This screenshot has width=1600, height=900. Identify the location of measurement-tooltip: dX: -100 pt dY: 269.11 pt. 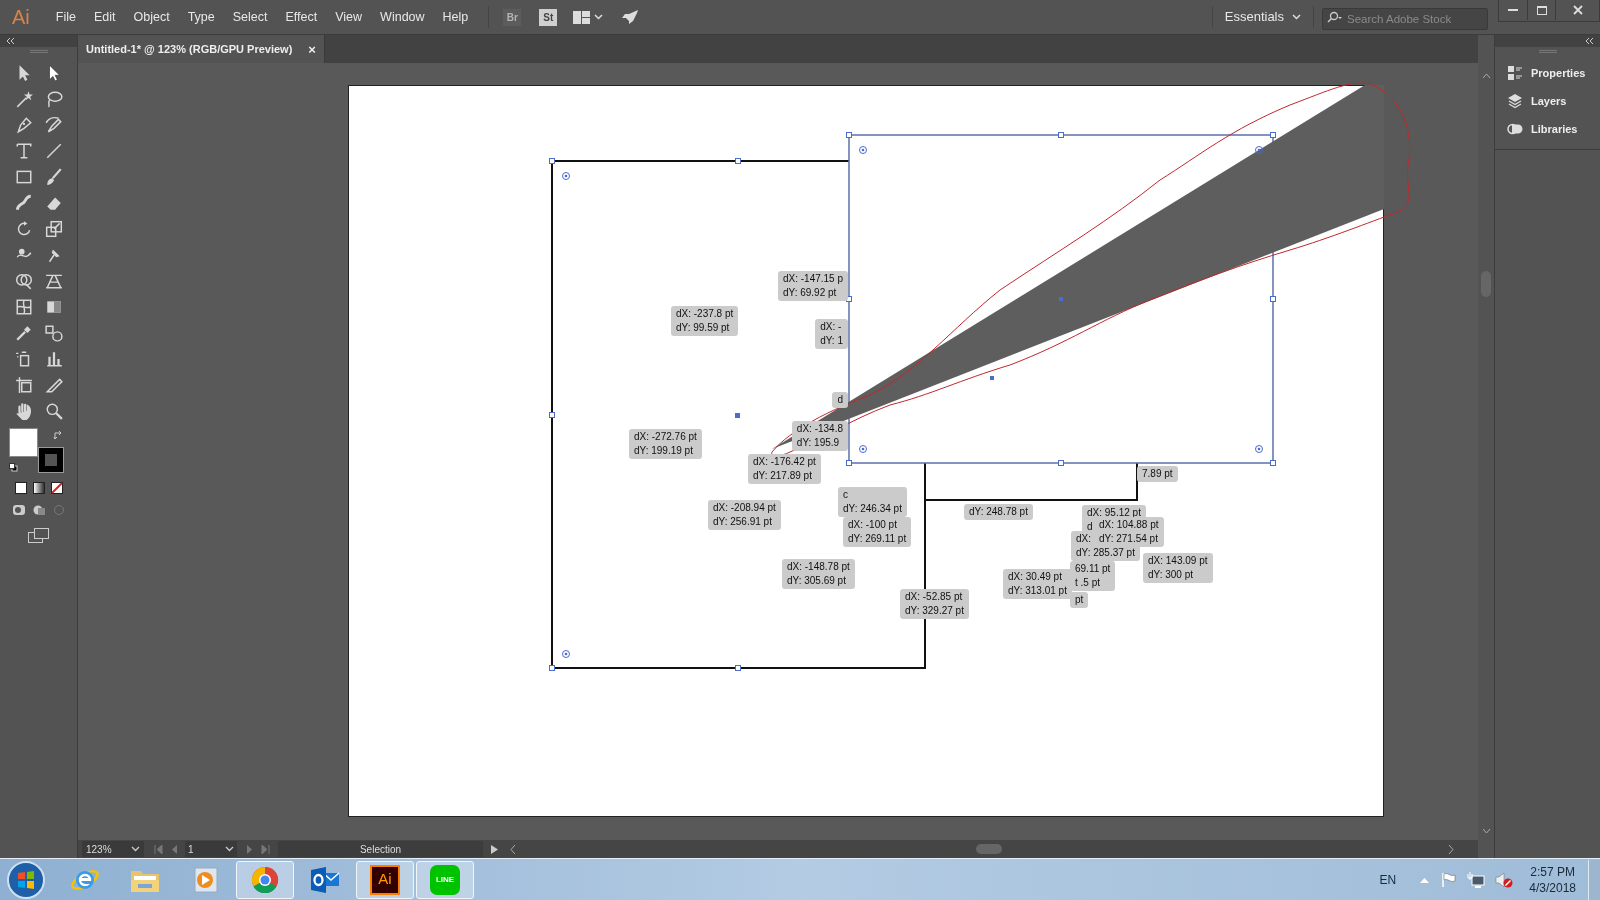
(877, 532).